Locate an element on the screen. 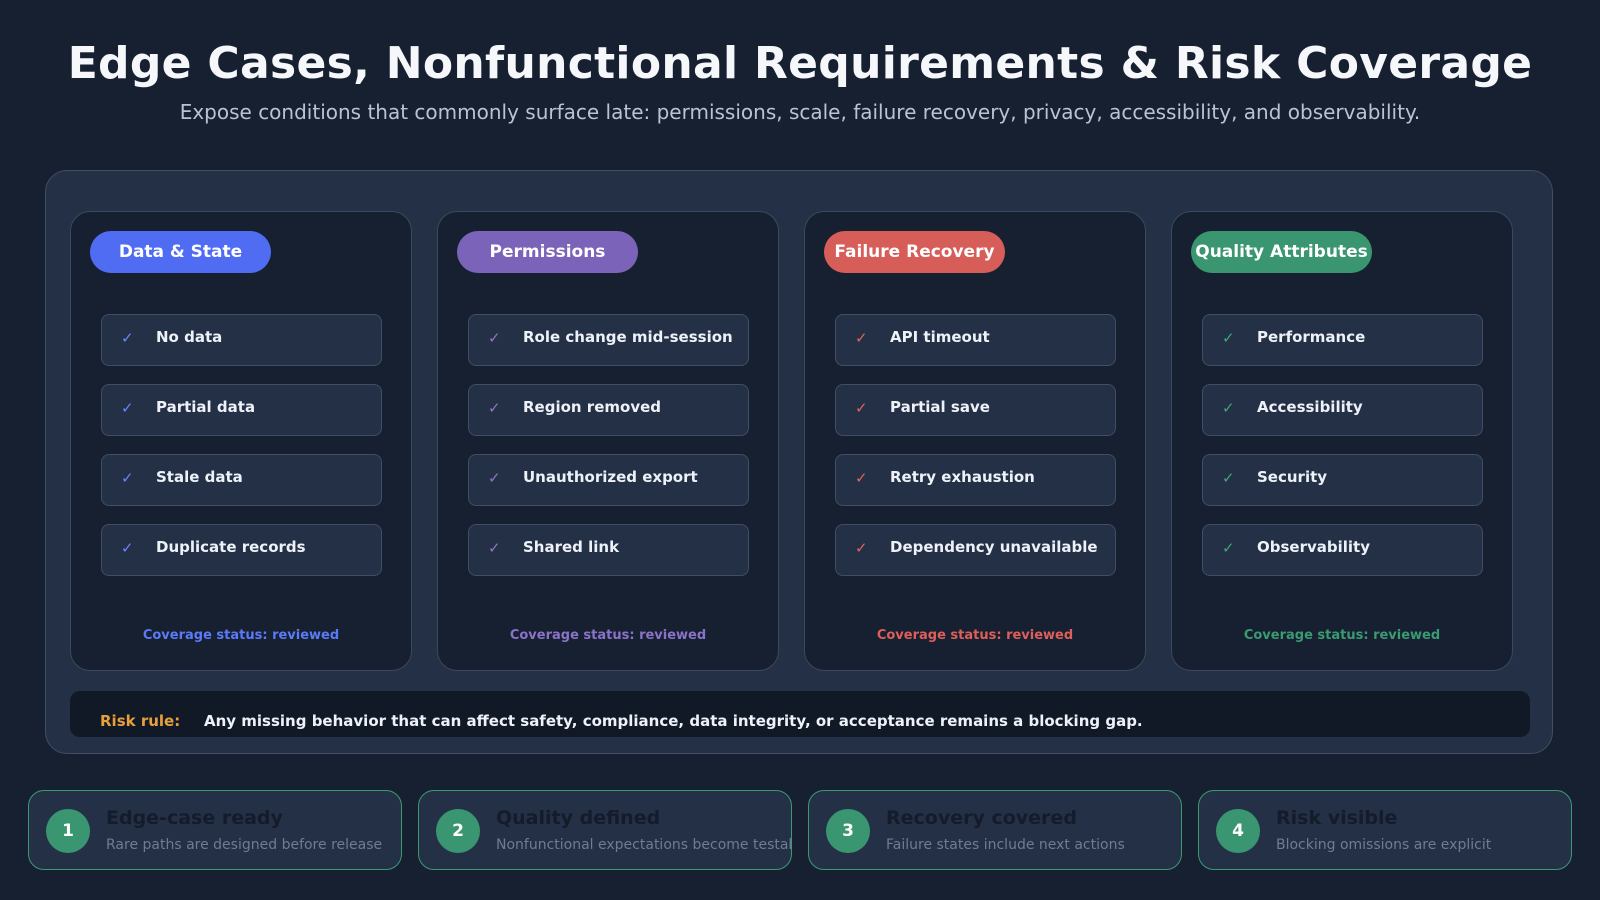 This screenshot has width=1600, height=900. checklist-item-label: Dependency unavailable is located at coordinates (994, 547).